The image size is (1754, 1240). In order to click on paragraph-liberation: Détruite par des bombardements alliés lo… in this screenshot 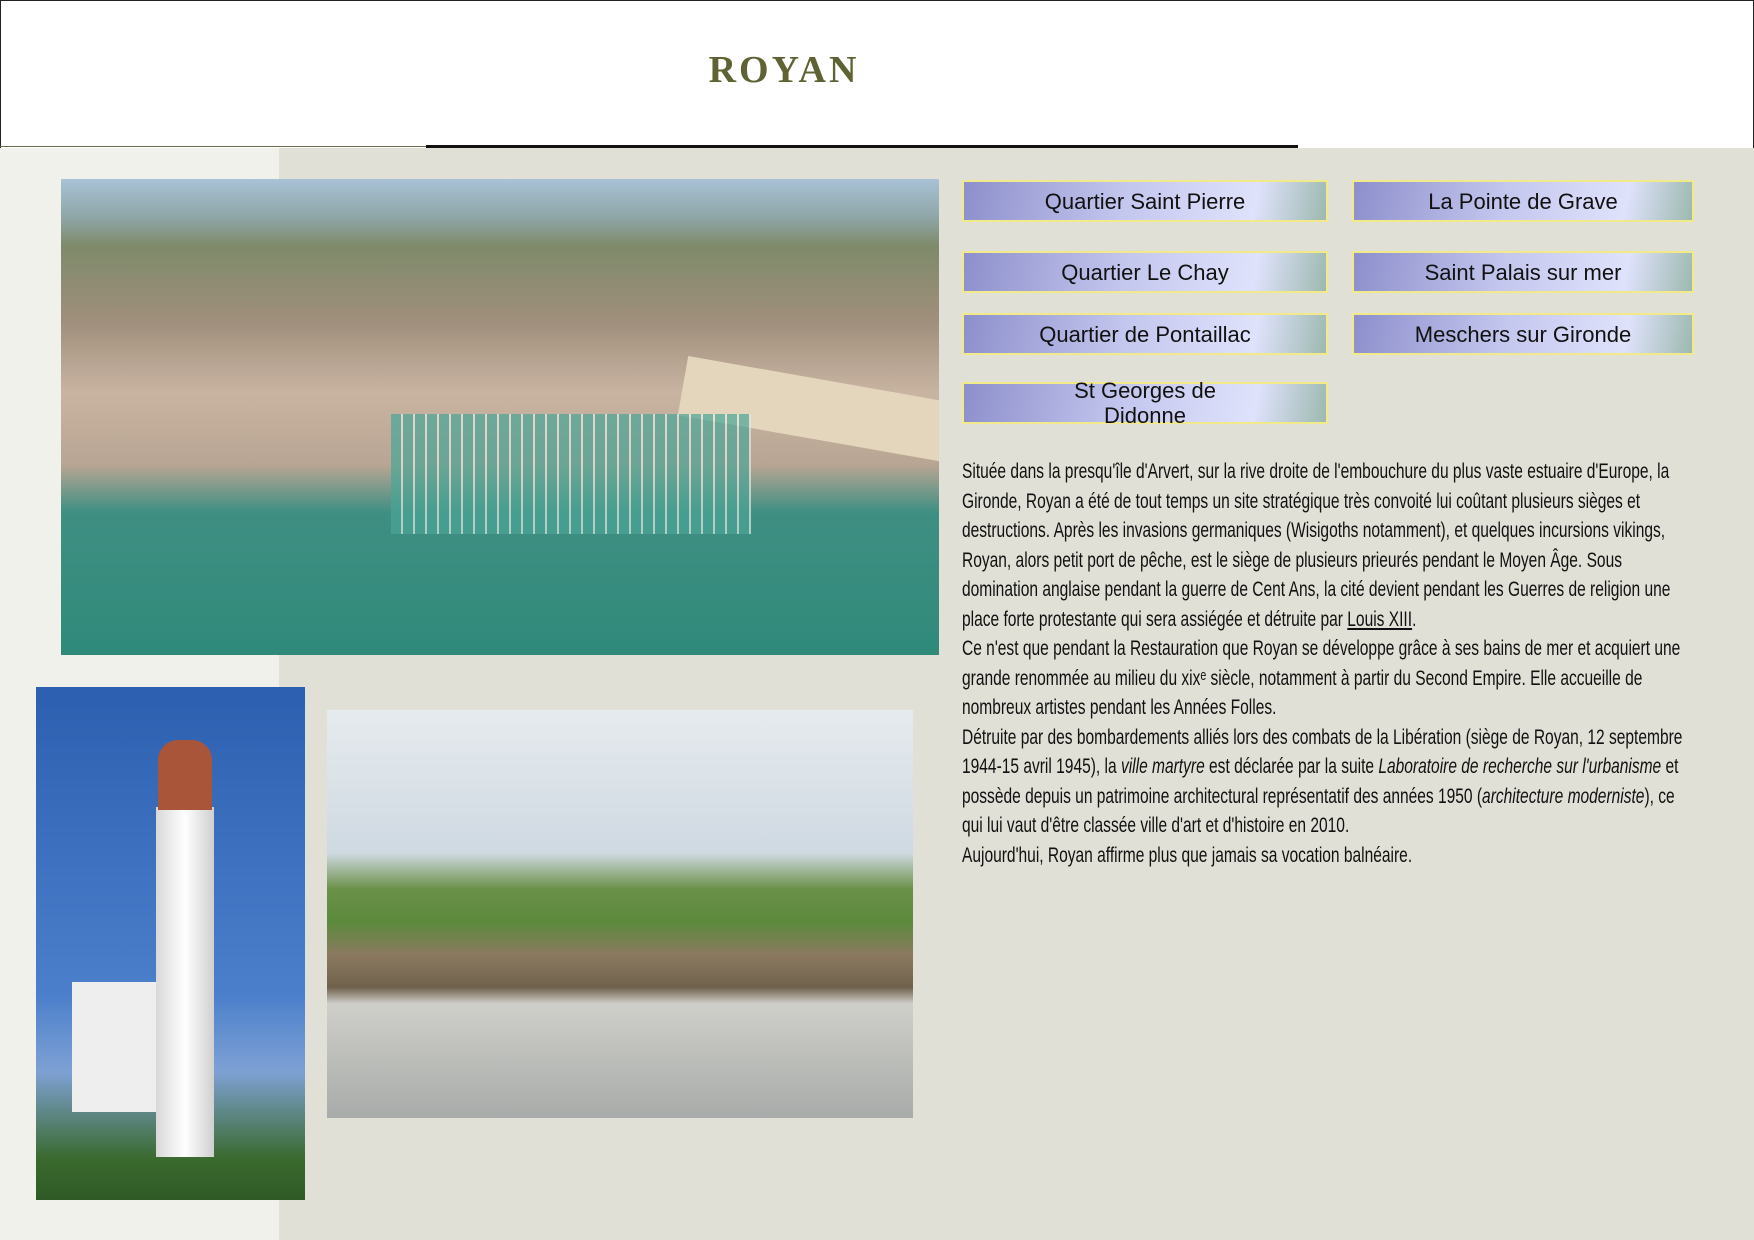, I will do `click(1324, 782)`.